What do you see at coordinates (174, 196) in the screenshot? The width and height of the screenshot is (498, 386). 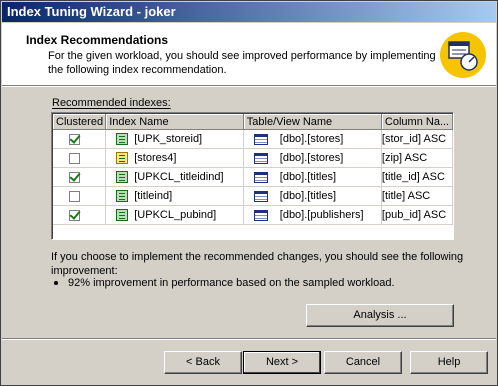 I see `index-name-cell: [titleind]` at bounding box center [174, 196].